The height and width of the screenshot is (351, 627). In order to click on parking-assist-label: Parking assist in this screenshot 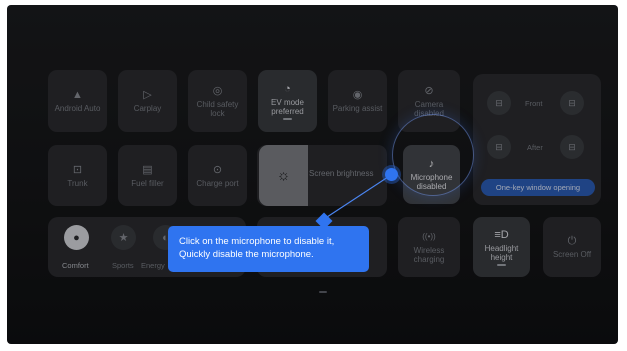, I will do `click(357, 108)`.